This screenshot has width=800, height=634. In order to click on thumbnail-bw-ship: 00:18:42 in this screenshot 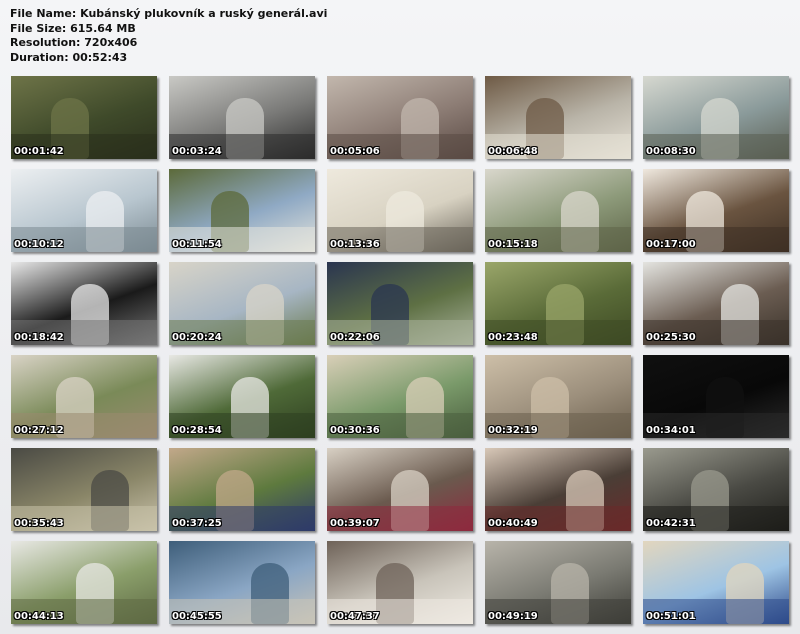, I will do `click(84, 303)`.